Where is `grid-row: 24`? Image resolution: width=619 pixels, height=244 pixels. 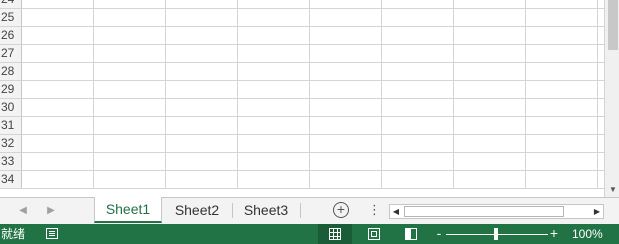
grid-row: 24 is located at coordinates (302, 4).